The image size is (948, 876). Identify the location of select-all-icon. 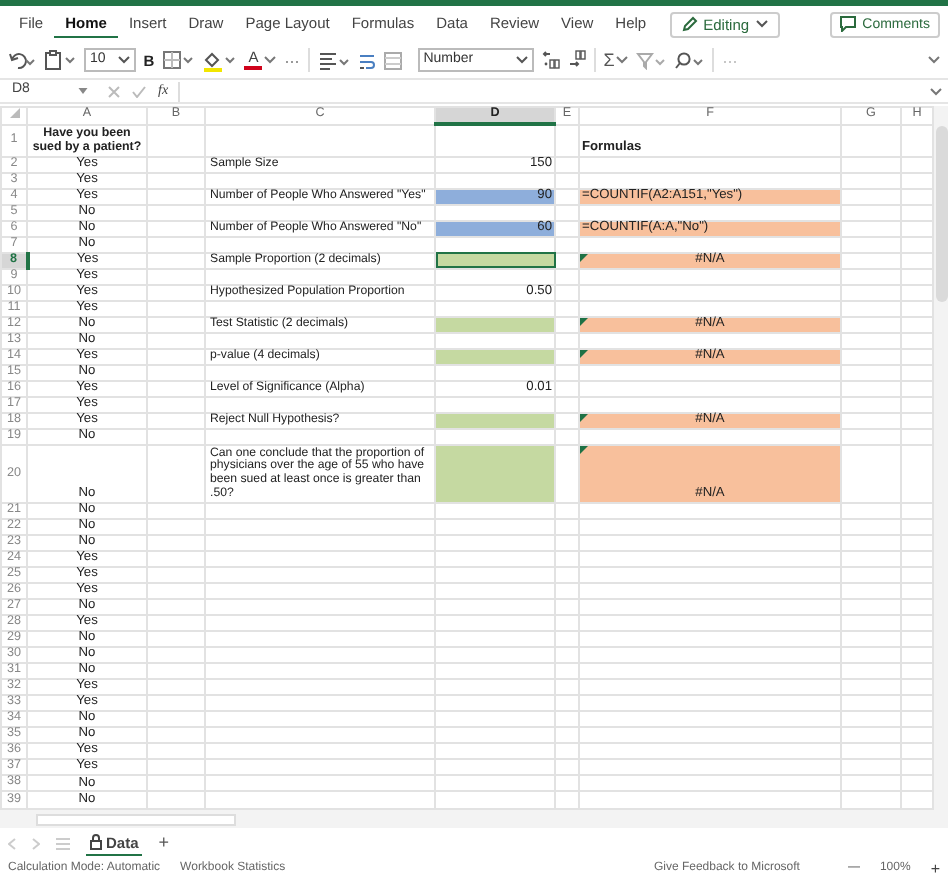
(14, 113).